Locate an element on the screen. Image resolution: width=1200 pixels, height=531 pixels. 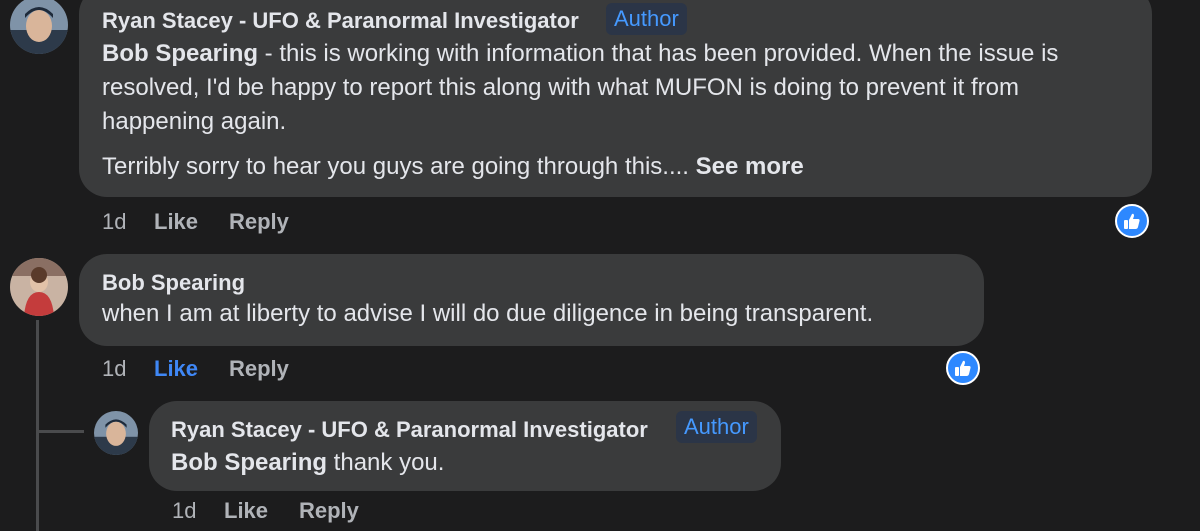
thread-branch-line is located at coordinates (60, 431).